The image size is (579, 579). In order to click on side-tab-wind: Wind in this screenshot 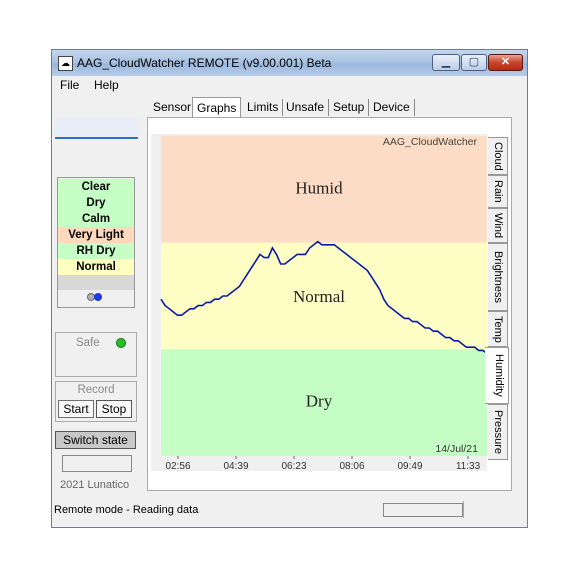, I will do `click(498, 225)`.